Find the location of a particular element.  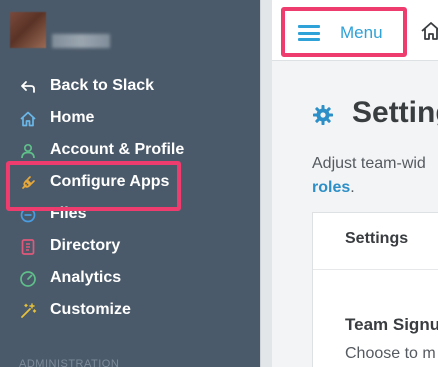

roles-link: roles is located at coordinates (331, 187).